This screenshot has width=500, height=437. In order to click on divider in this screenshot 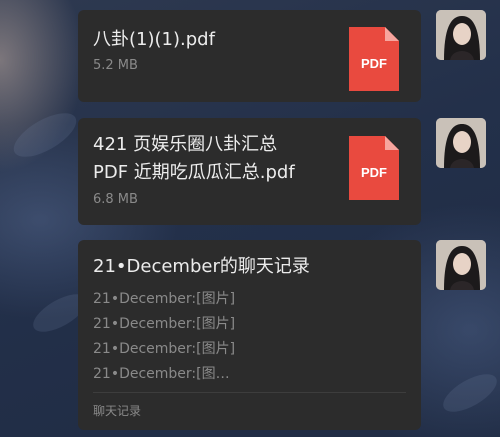, I will do `click(249, 392)`.